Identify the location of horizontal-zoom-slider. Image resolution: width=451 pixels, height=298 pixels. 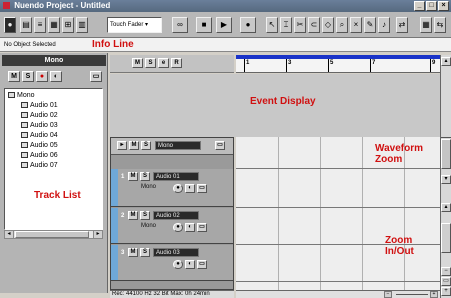
(412, 294).